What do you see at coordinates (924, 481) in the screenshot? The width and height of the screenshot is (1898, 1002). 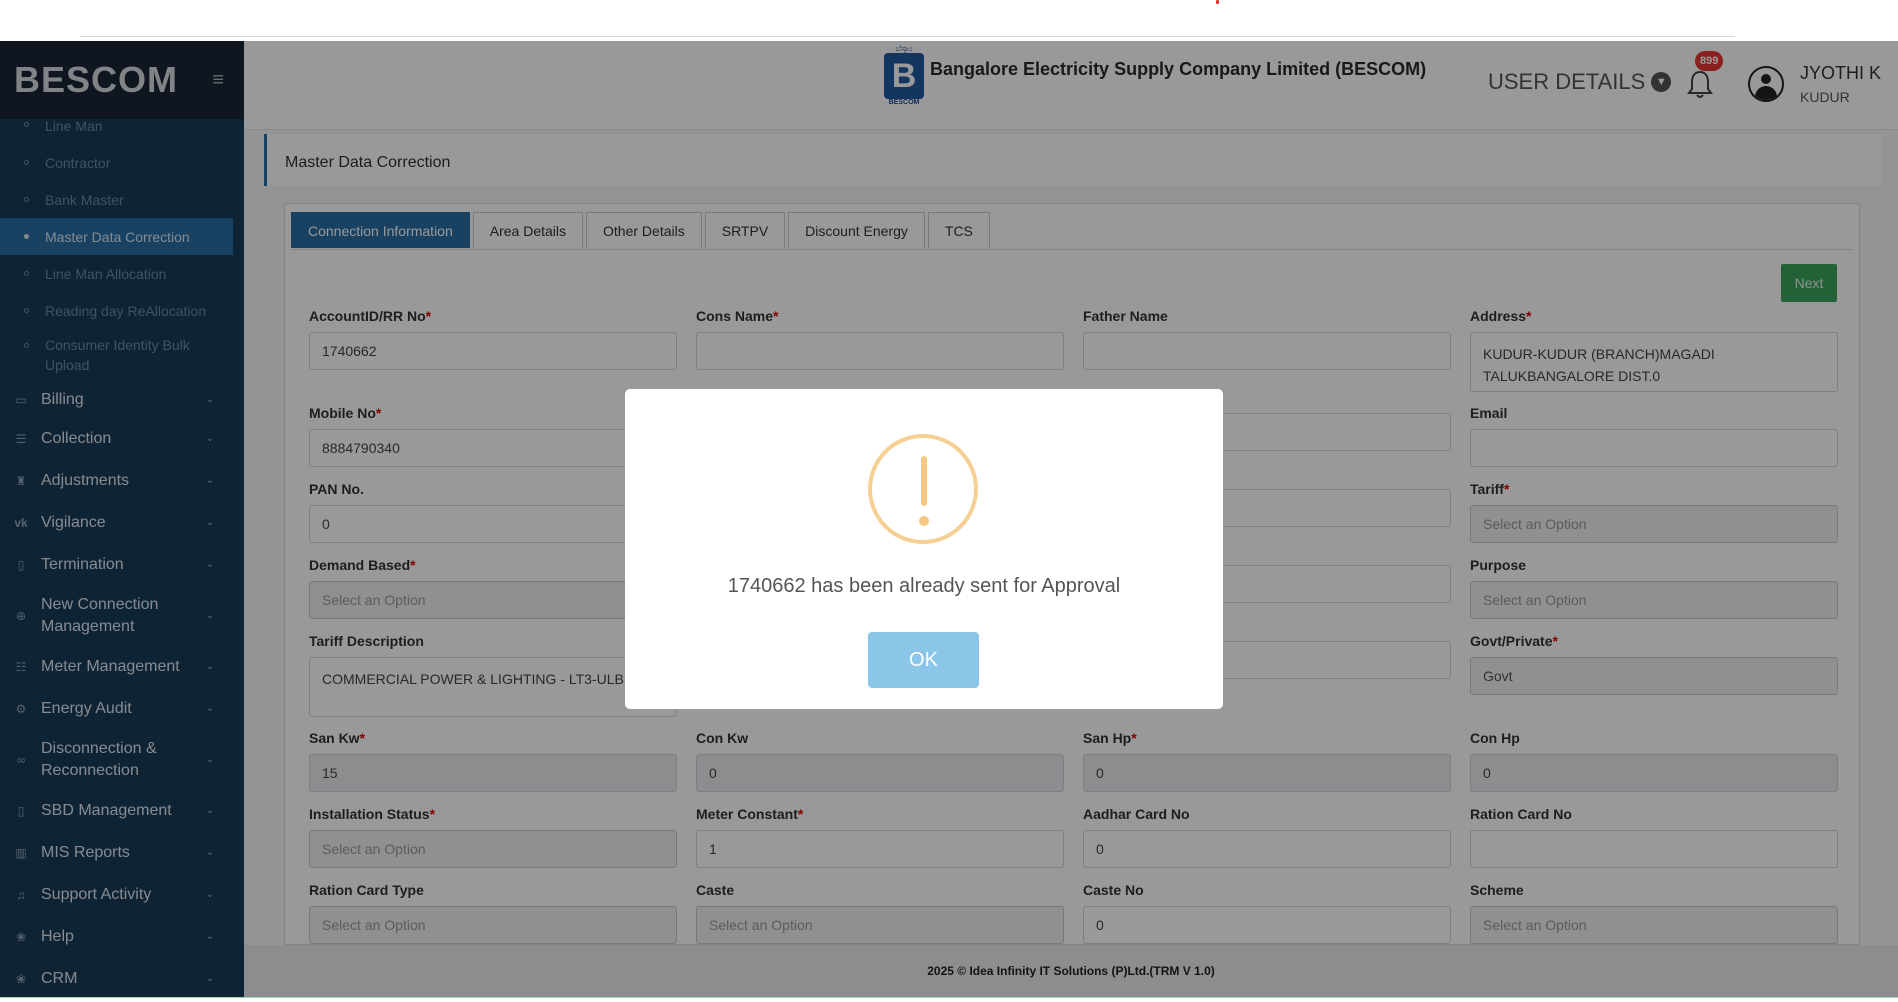 I see `warning-bar` at bounding box center [924, 481].